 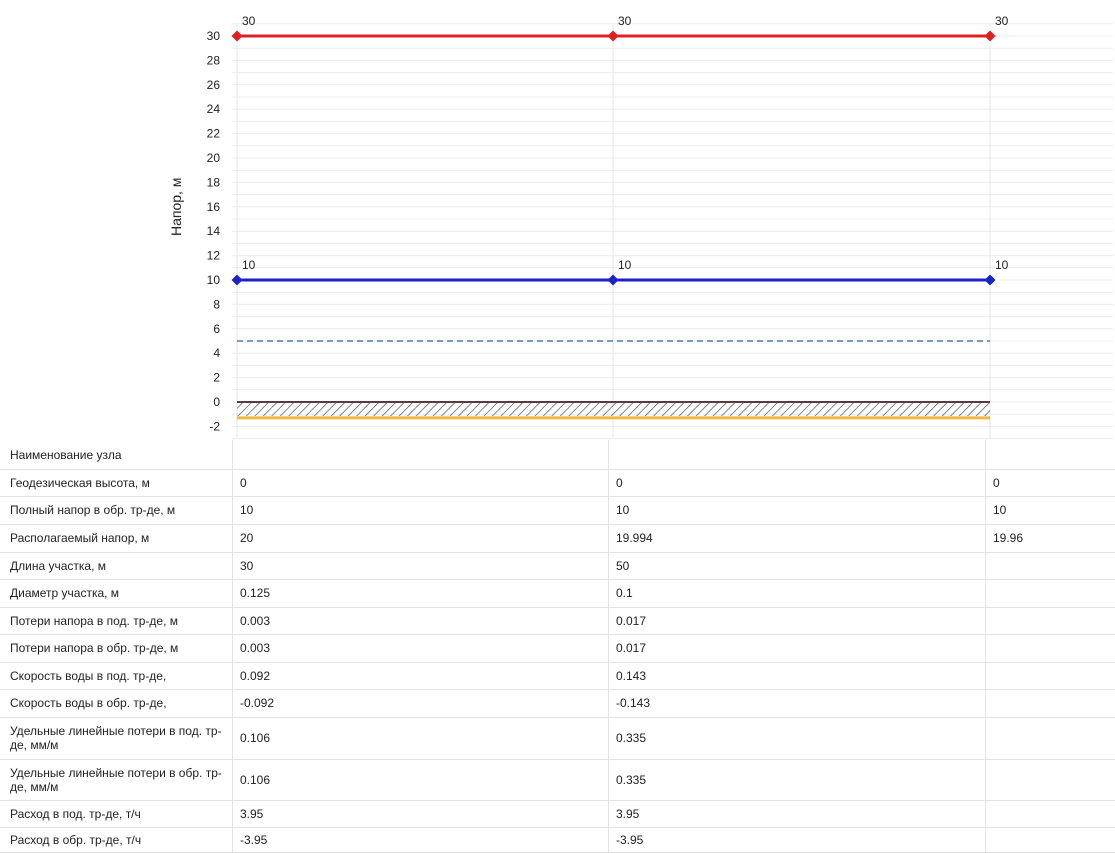 I want to click on row-label: Скорость воды в под. тр-де,, so click(x=88, y=675).